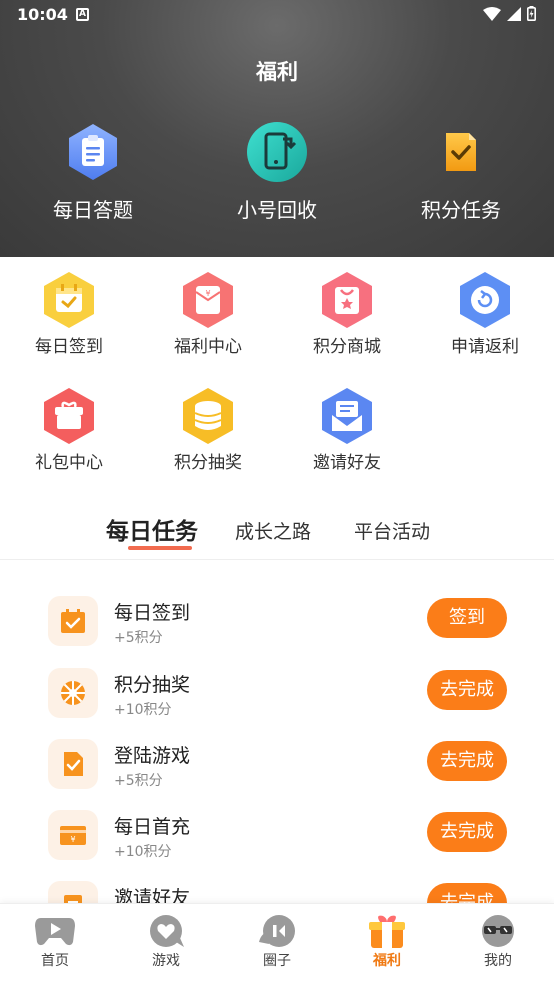 The width and height of the screenshot is (554, 984). I want to click on task-icon-wrap: ¥, so click(73, 835).